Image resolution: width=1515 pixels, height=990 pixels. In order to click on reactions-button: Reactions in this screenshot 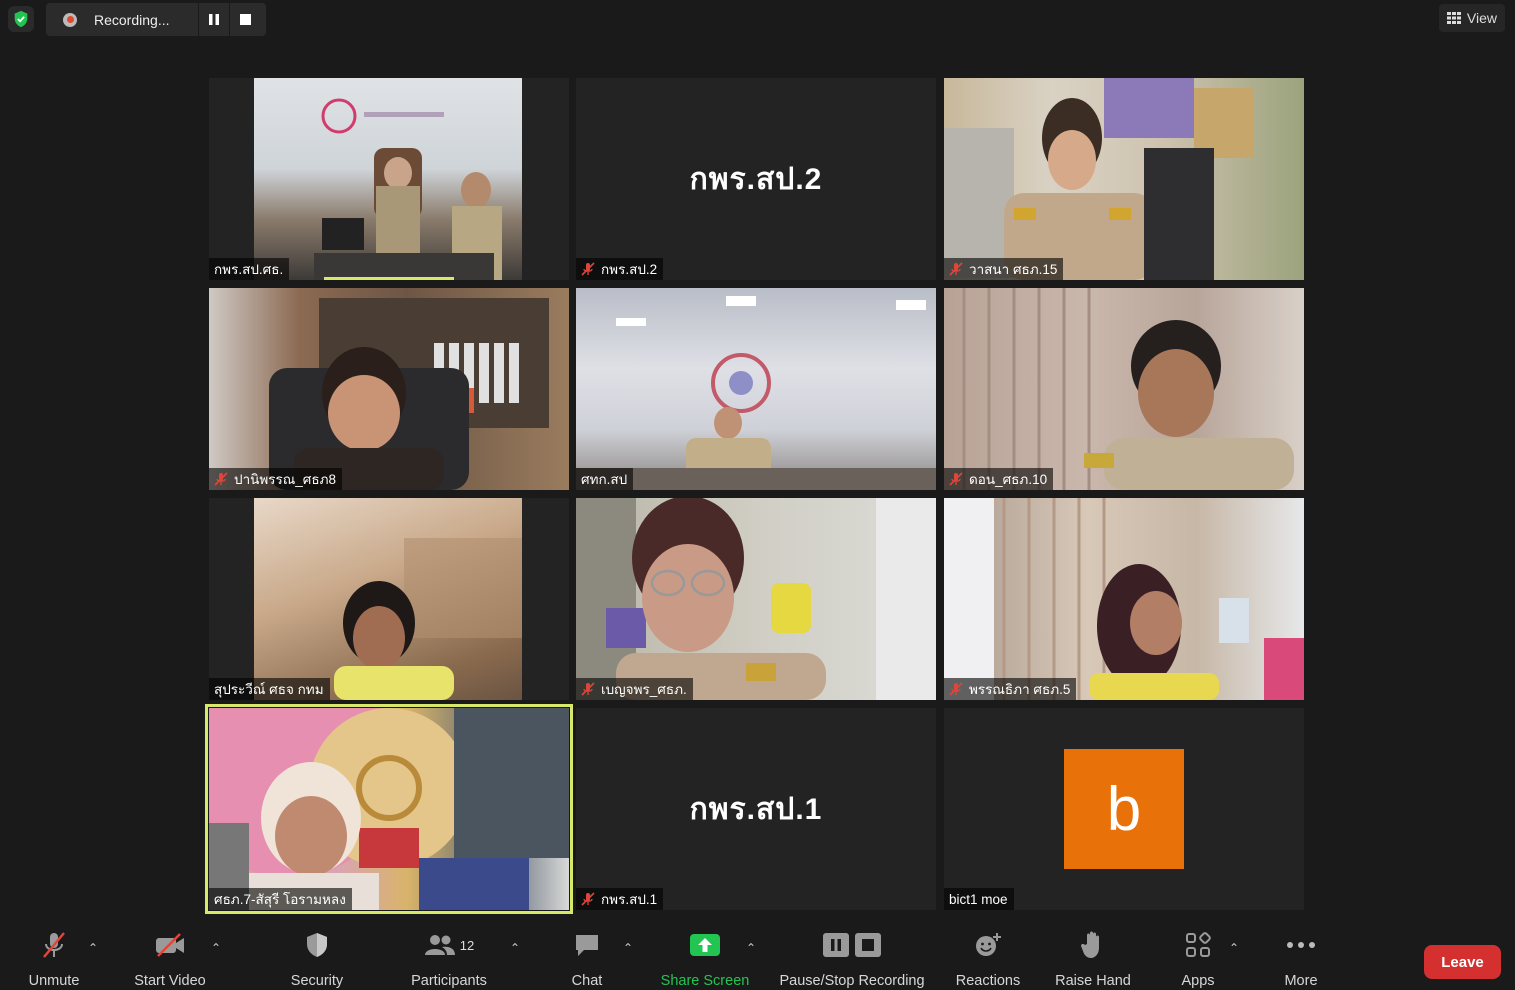, I will do `click(988, 957)`.